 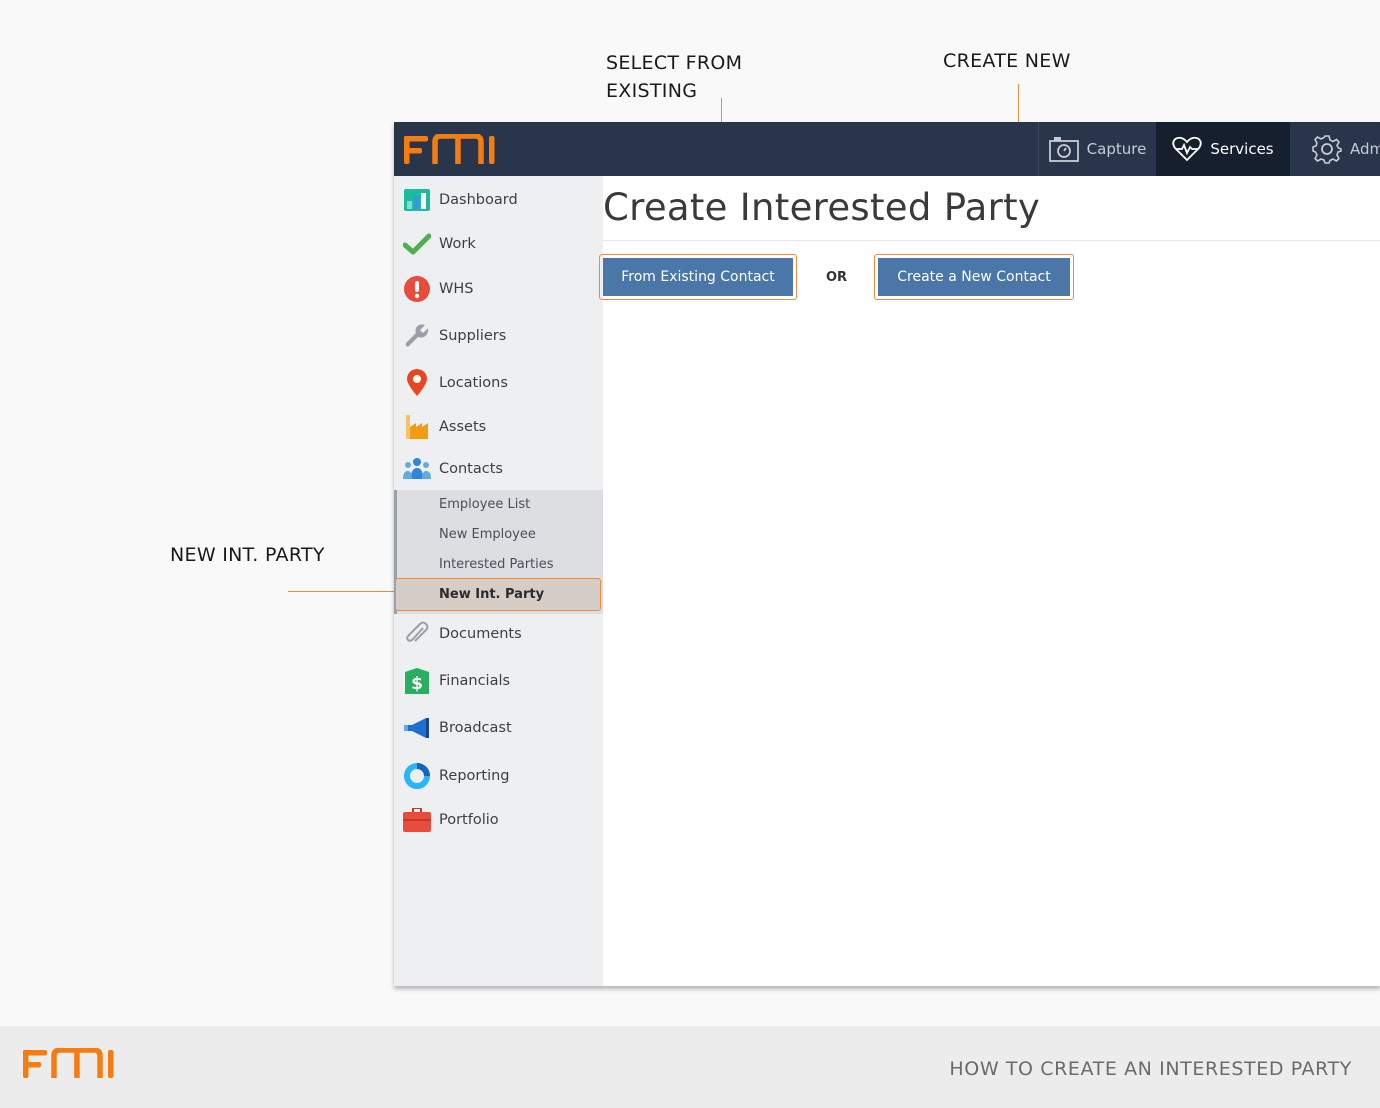 I want to click on sidebar-item-label: Locations, so click(x=473, y=383).